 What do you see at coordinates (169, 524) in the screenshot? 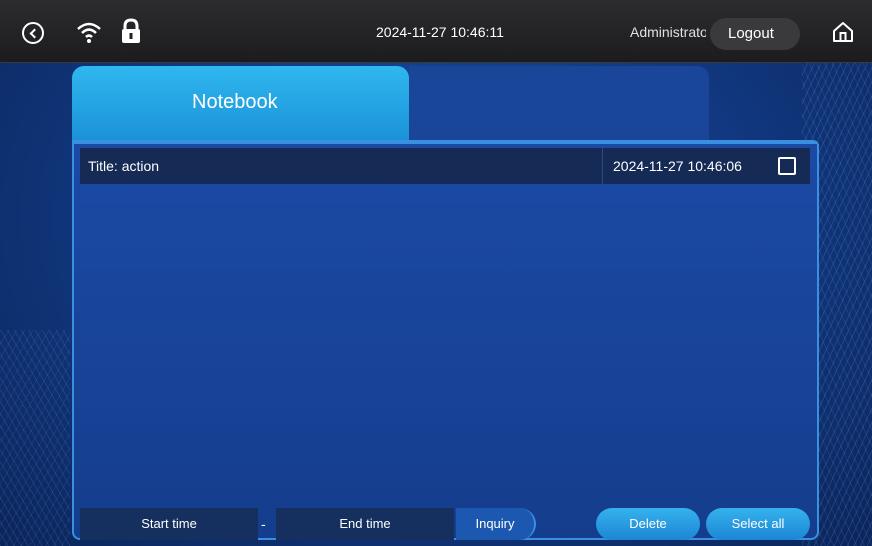
I see `start-time-field: Start time` at bounding box center [169, 524].